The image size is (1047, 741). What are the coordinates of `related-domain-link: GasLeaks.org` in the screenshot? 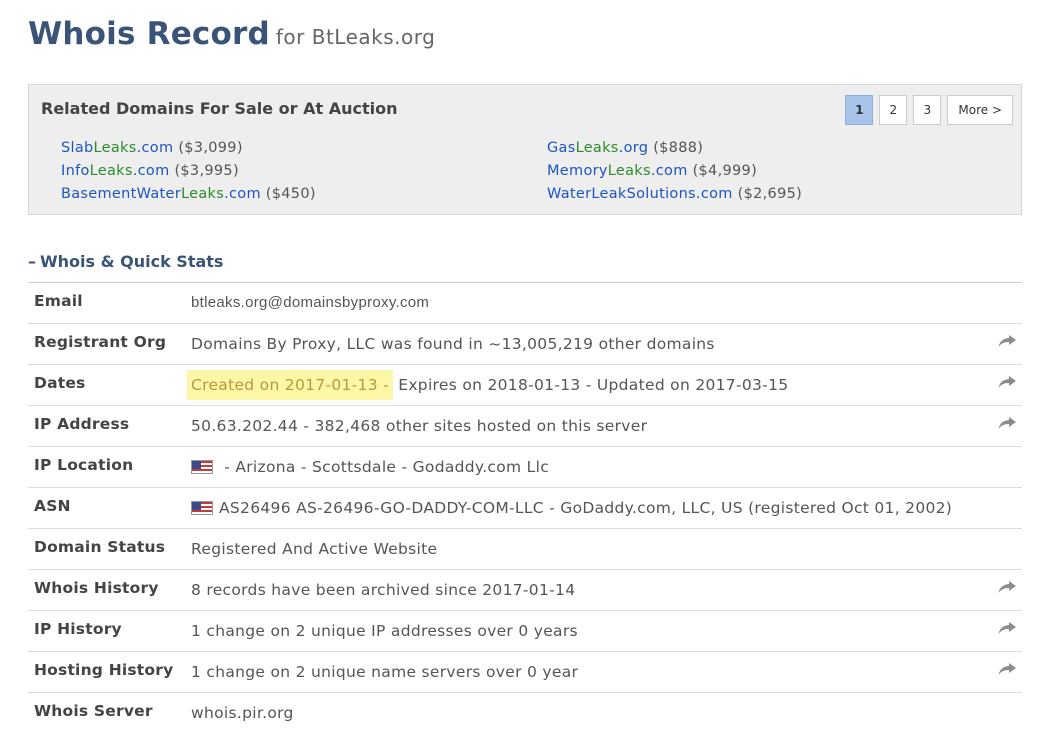 It's located at (597, 148).